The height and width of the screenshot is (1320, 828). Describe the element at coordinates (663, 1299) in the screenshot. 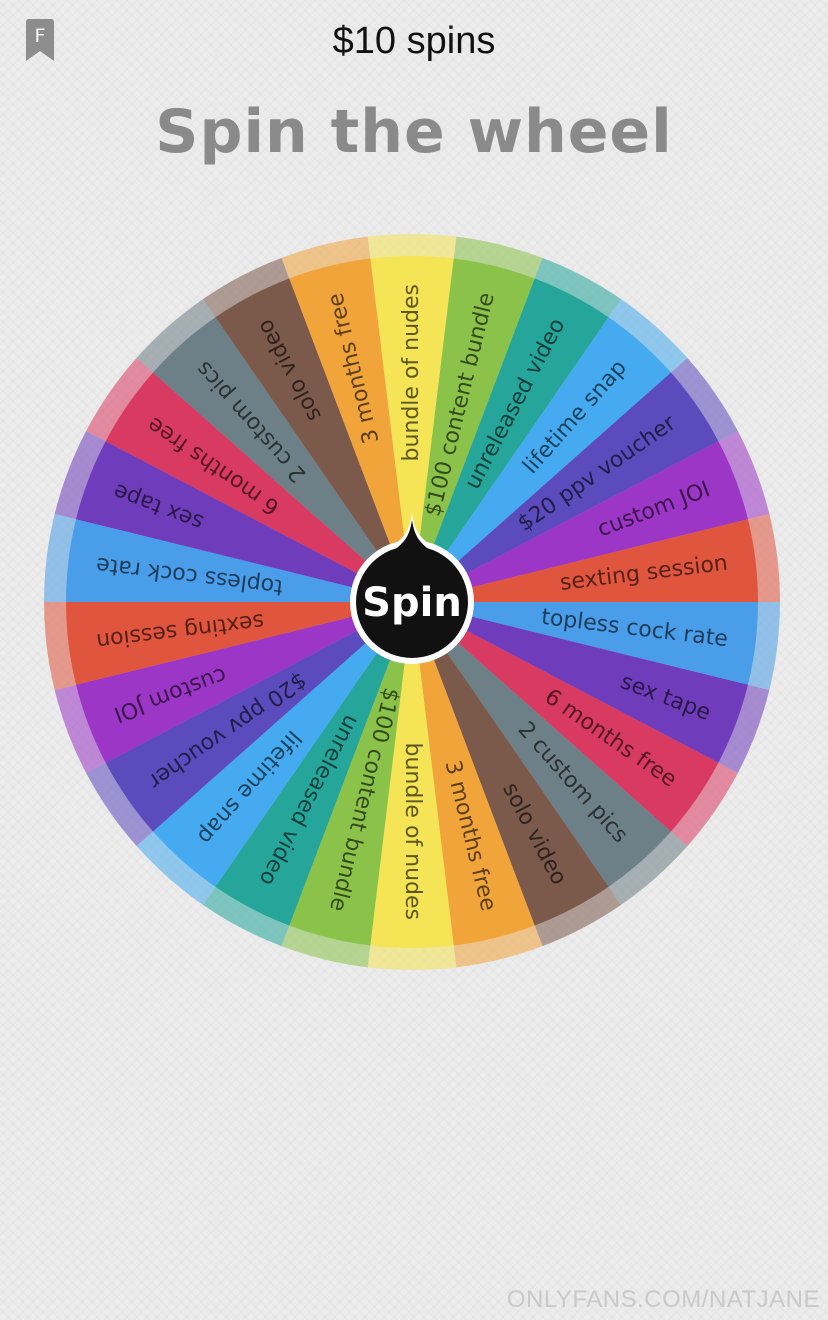

I see `watermark: ONLYFANS.COM/NATJANE` at that location.